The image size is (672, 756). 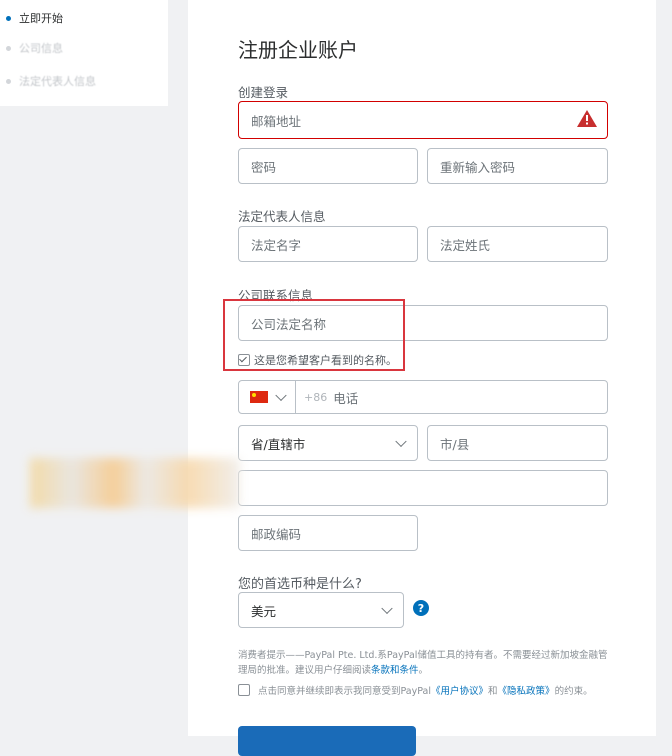 What do you see at coordinates (517, 244) in the screenshot?
I see `legal-last-name-field: 法定姓氏` at bounding box center [517, 244].